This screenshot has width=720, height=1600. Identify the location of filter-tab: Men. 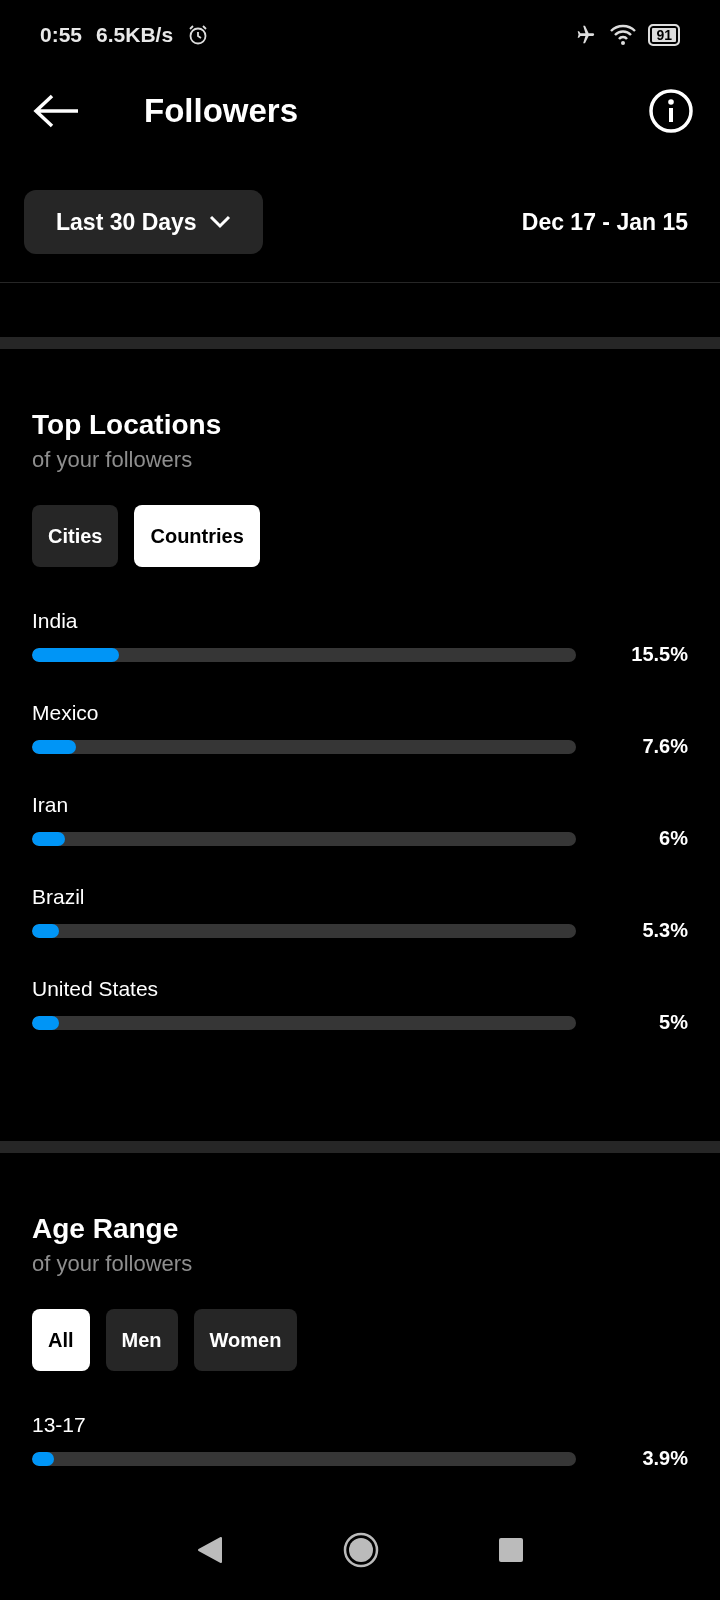
(141, 1340).